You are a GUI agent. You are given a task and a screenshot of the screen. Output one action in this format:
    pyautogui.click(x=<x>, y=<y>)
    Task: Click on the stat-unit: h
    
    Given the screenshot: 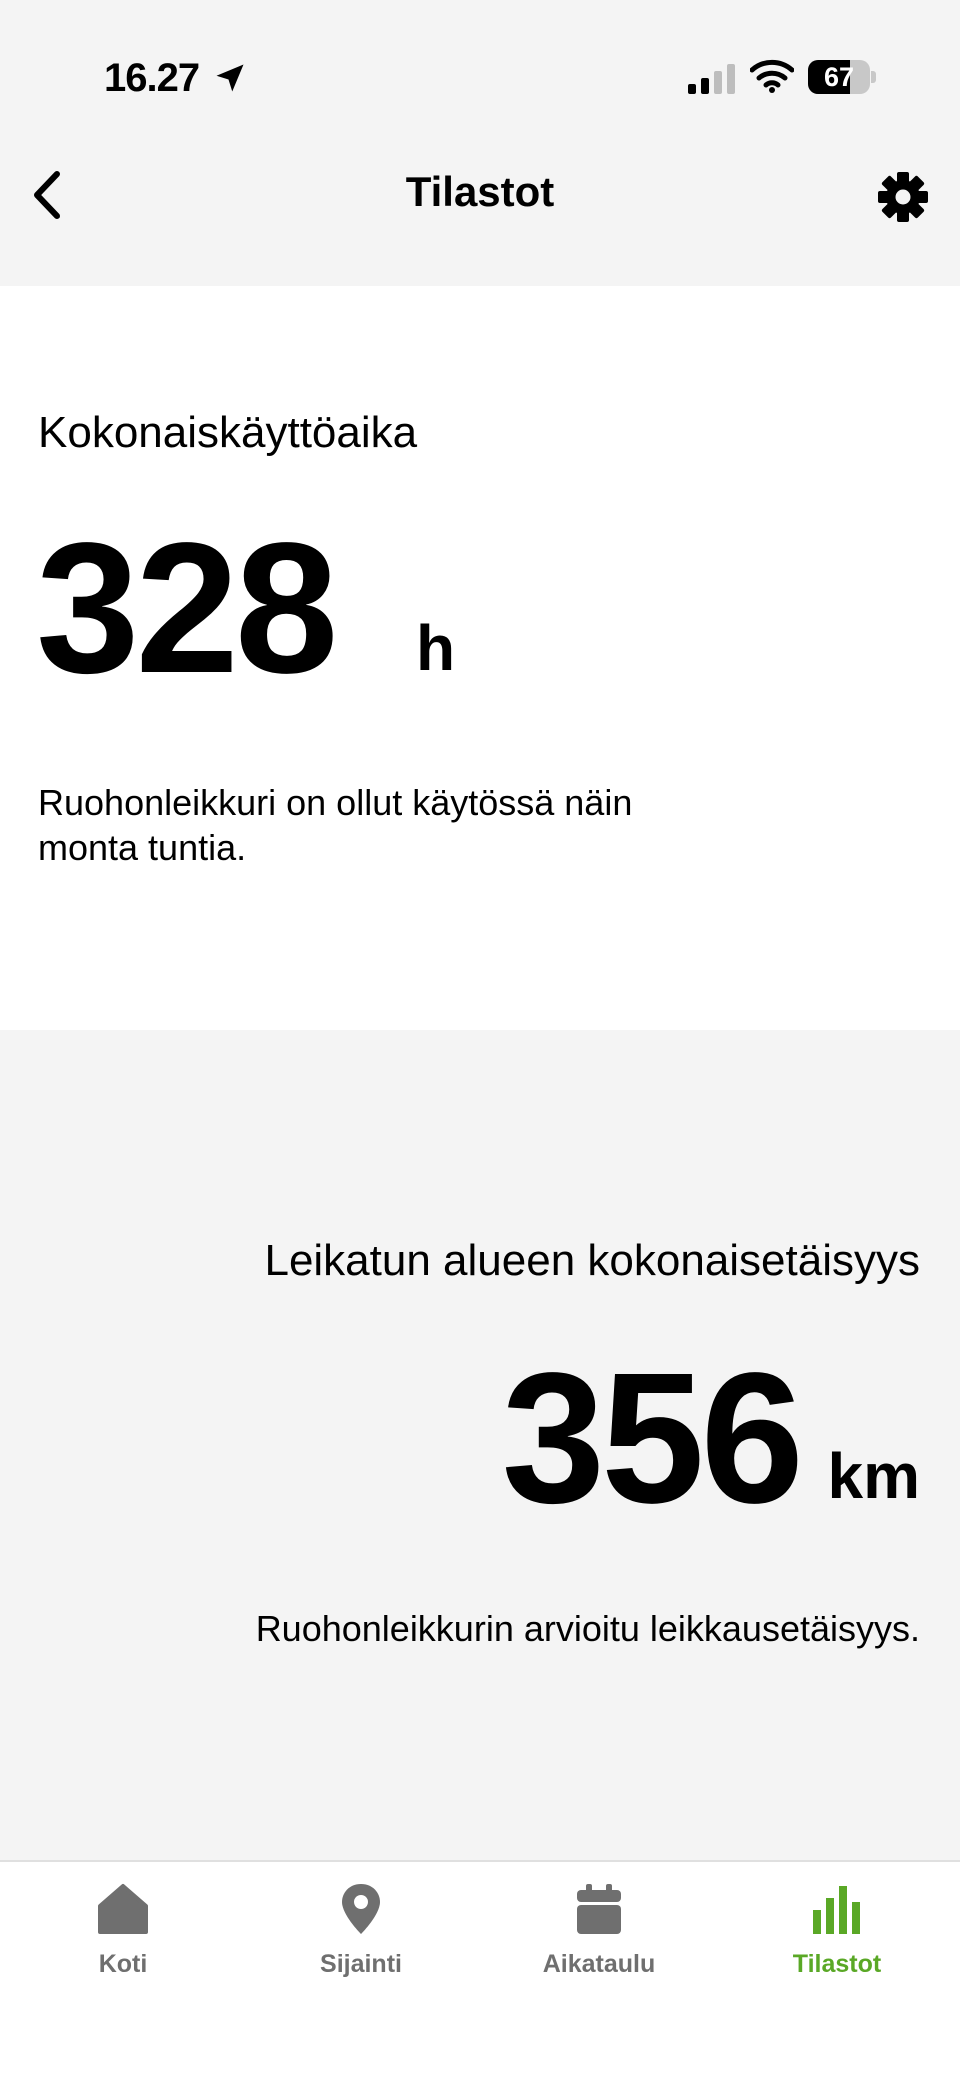 What is the action you would take?
    pyautogui.click(x=436, y=648)
    